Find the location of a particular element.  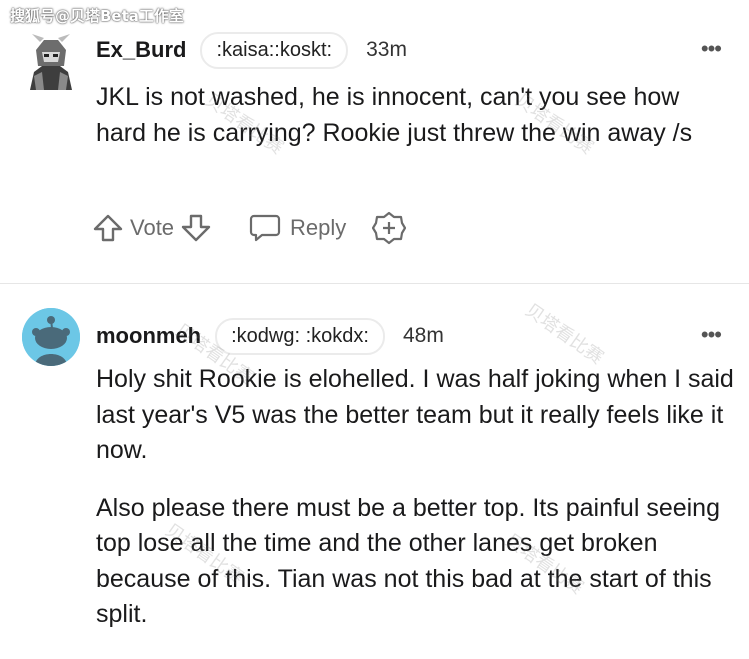

comment-actions: Vote Reply is located at coordinates (249, 228).